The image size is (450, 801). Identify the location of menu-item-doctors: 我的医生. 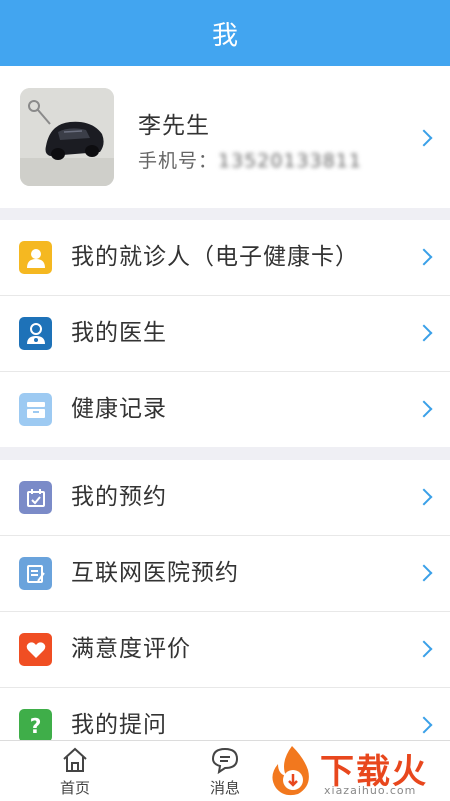
(225, 334).